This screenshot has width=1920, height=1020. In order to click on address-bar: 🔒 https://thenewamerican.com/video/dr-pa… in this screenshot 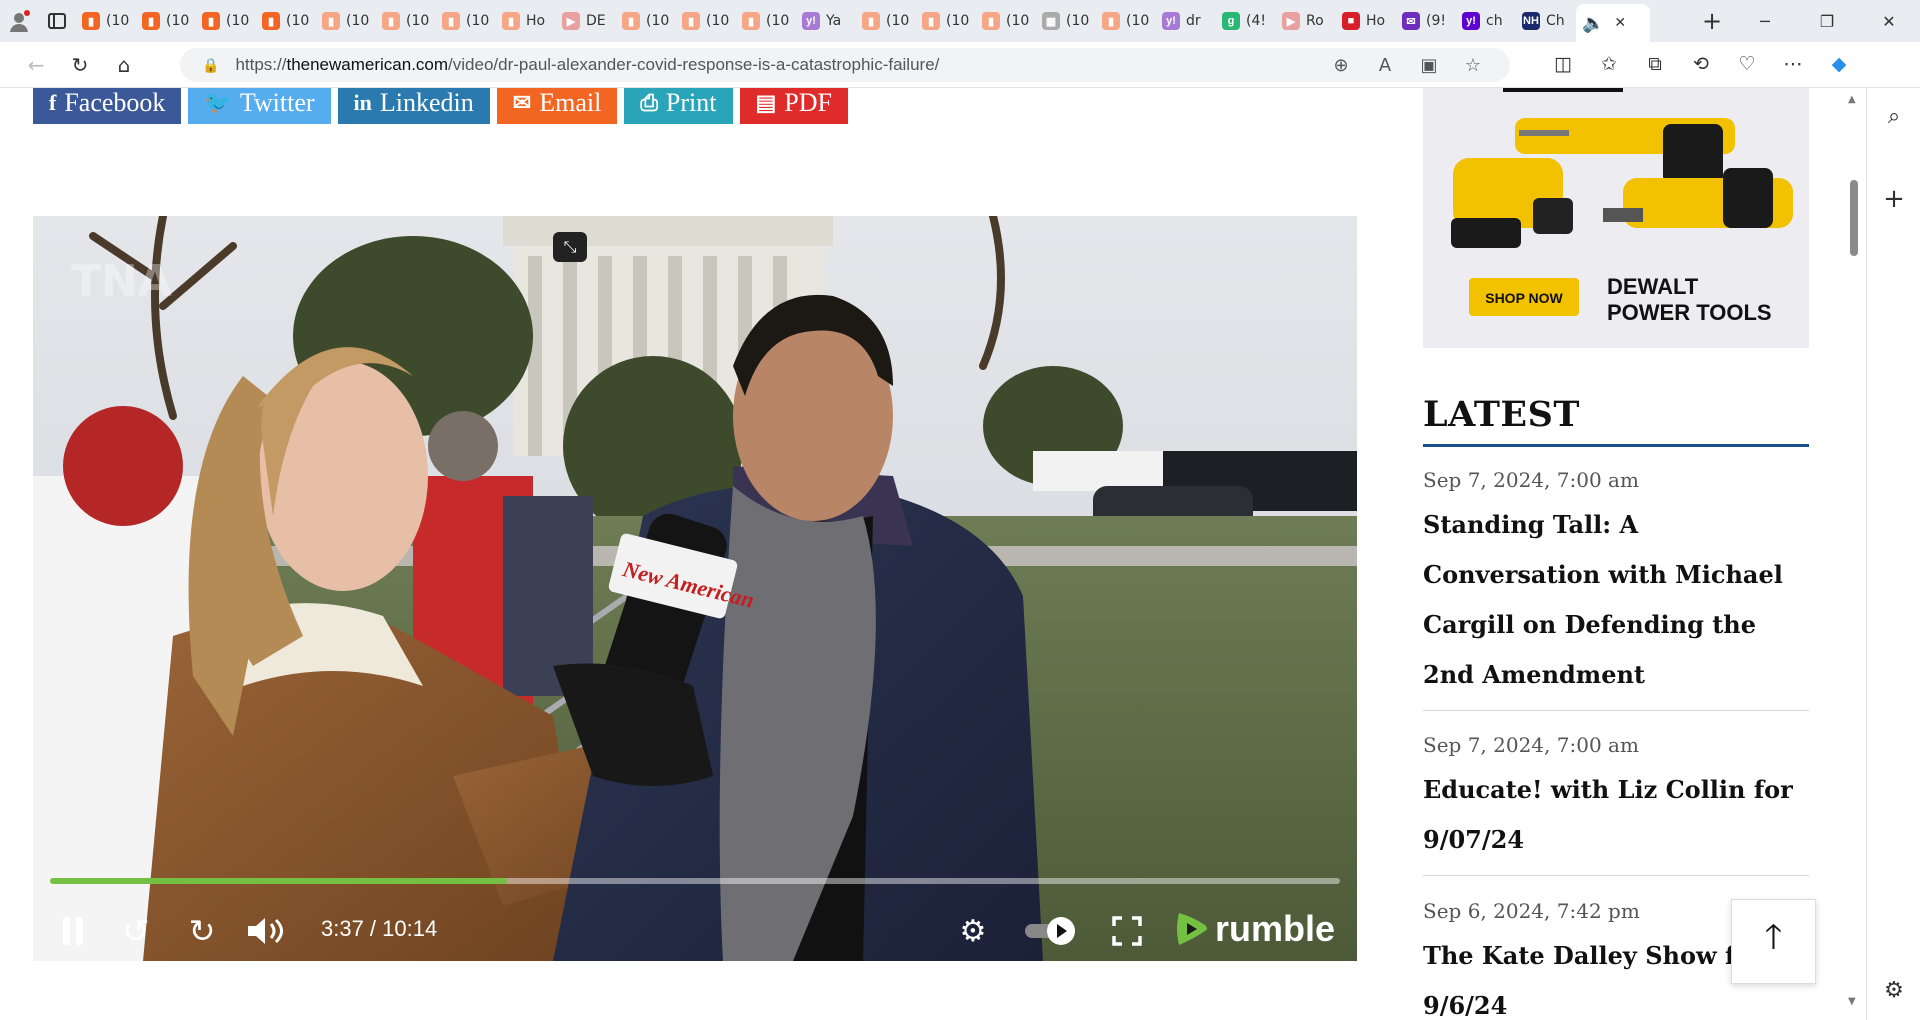, I will do `click(845, 65)`.